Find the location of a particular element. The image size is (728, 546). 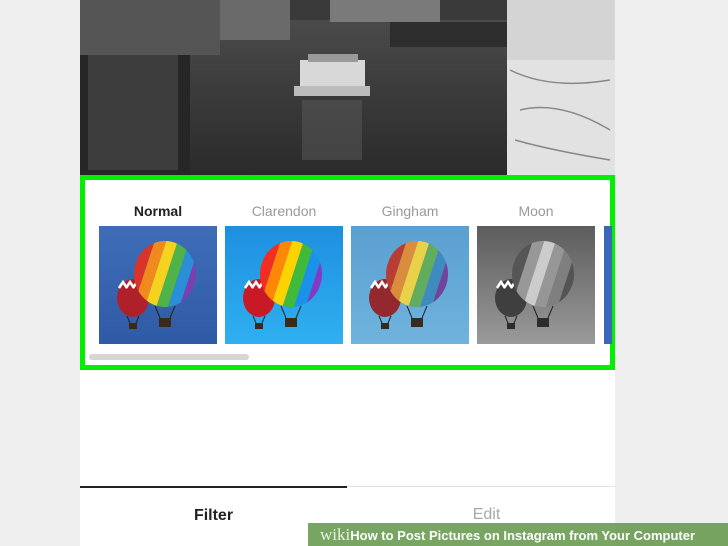

filter-thumbnail-next is located at coordinates (608, 285).